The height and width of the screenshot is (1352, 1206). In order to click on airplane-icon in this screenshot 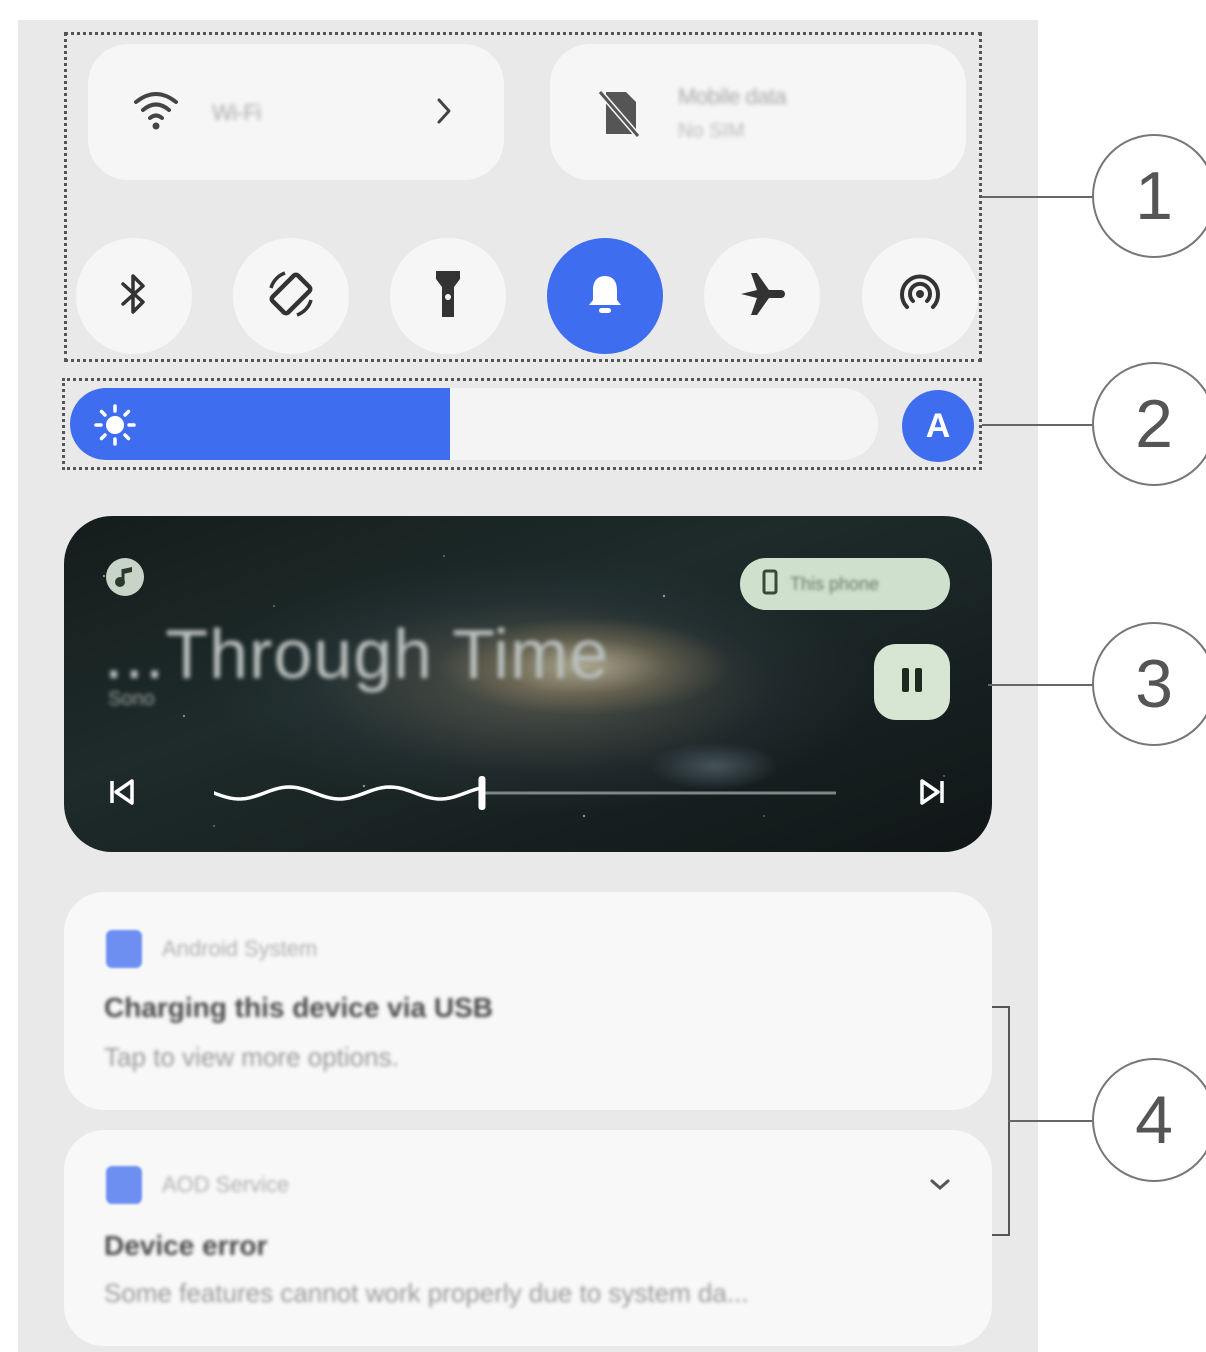, I will do `click(762, 296)`.